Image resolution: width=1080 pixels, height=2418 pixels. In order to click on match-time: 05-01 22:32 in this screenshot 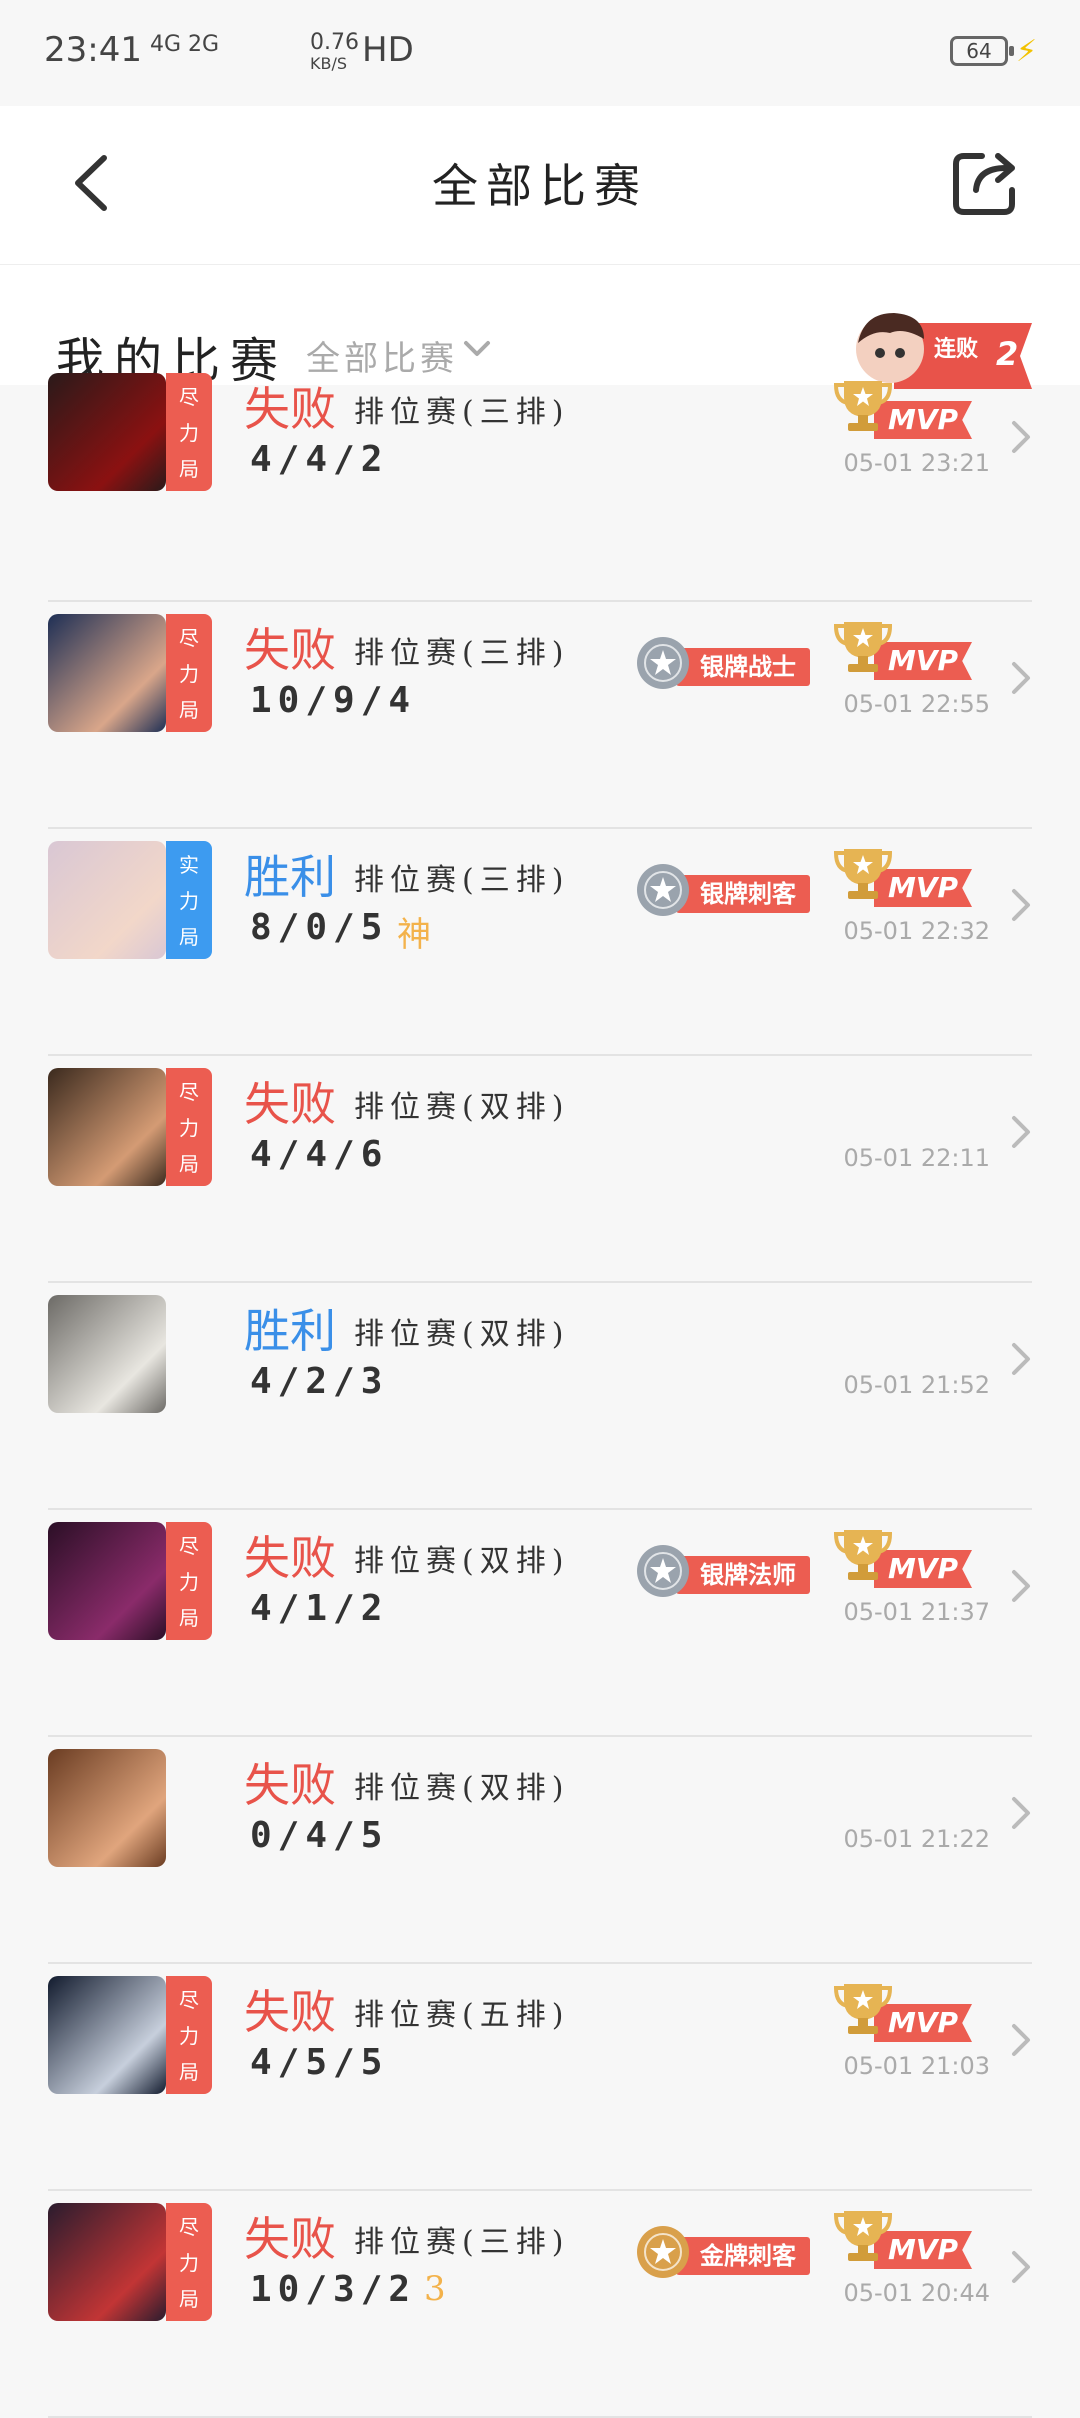, I will do `click(916, 931)`.